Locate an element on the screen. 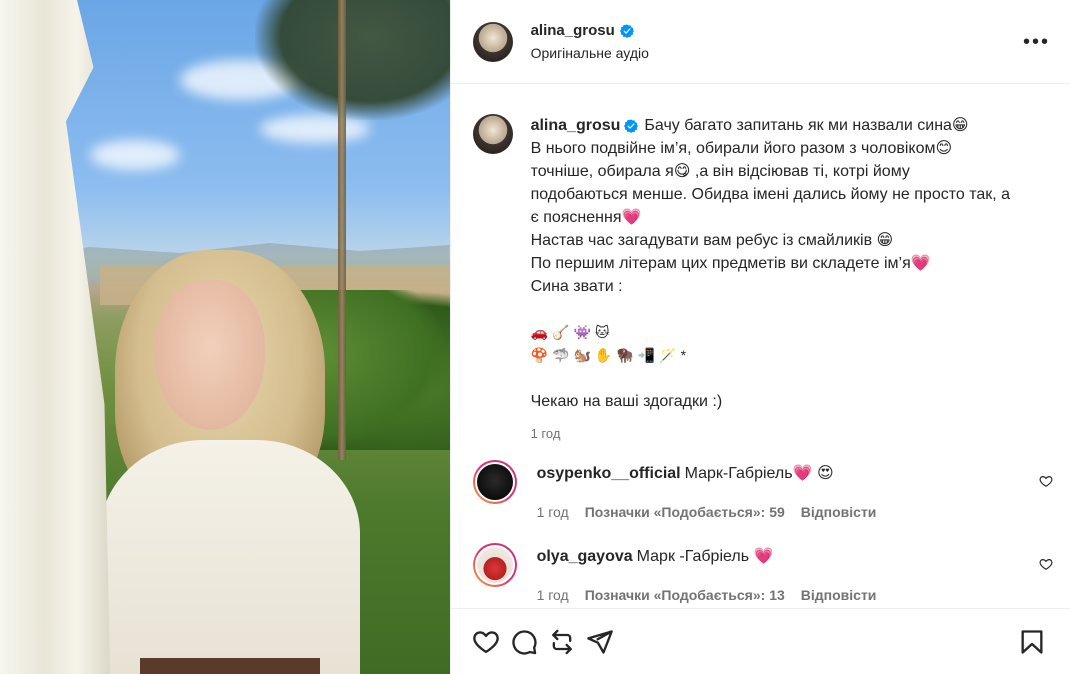  repost-icon is located at coordinates (561, 641).